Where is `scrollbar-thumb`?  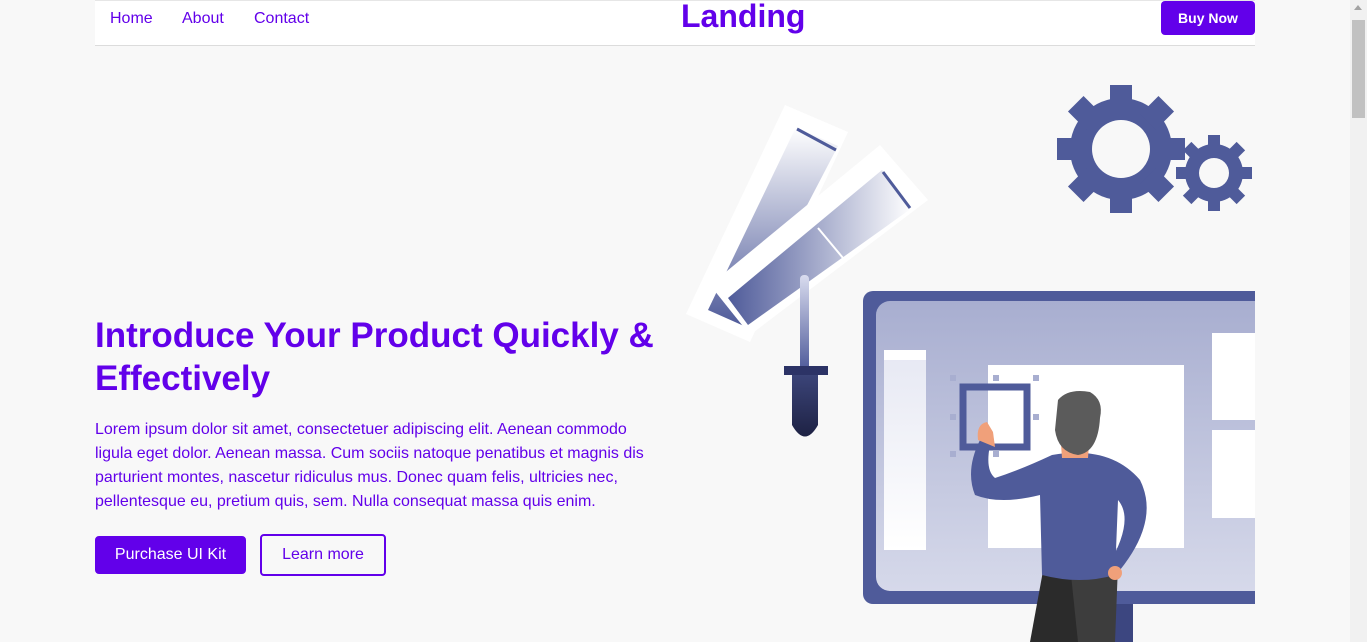 scrollbar-thumb is located at coordinates (1358, 69).